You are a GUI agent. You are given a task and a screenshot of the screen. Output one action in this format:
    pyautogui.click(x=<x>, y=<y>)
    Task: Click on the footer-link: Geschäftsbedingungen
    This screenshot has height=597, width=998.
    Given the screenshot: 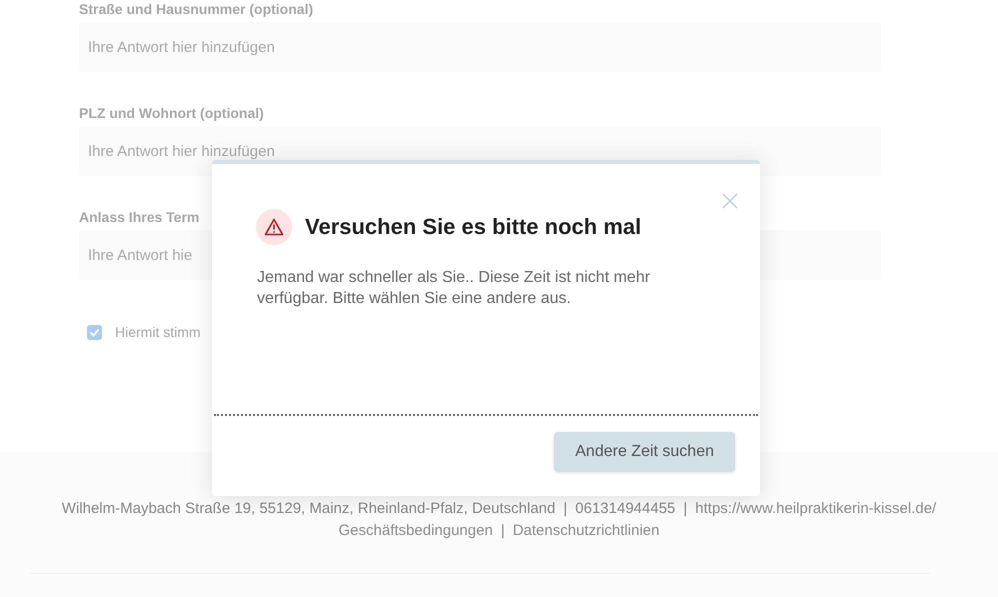 What is the action you would take?
    pyautogui.click(x=415, y=531)
    